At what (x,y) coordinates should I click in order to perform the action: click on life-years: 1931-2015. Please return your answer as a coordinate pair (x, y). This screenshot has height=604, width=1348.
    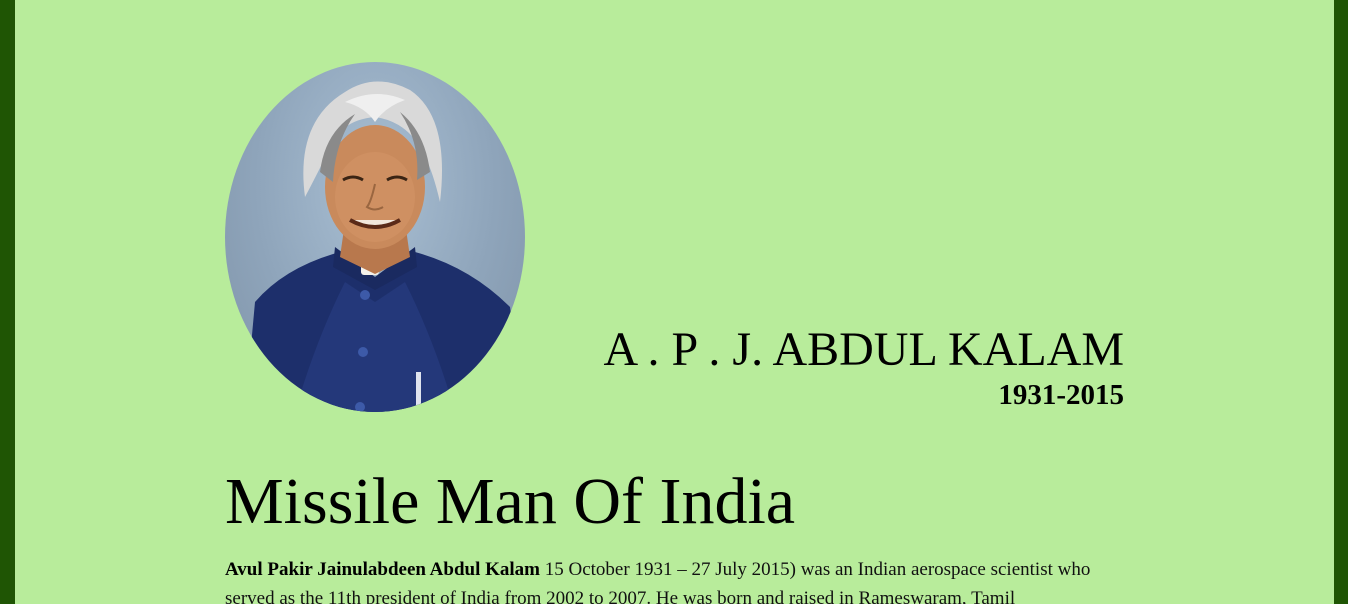
    Looking at the image, I should click on (1061, 395).